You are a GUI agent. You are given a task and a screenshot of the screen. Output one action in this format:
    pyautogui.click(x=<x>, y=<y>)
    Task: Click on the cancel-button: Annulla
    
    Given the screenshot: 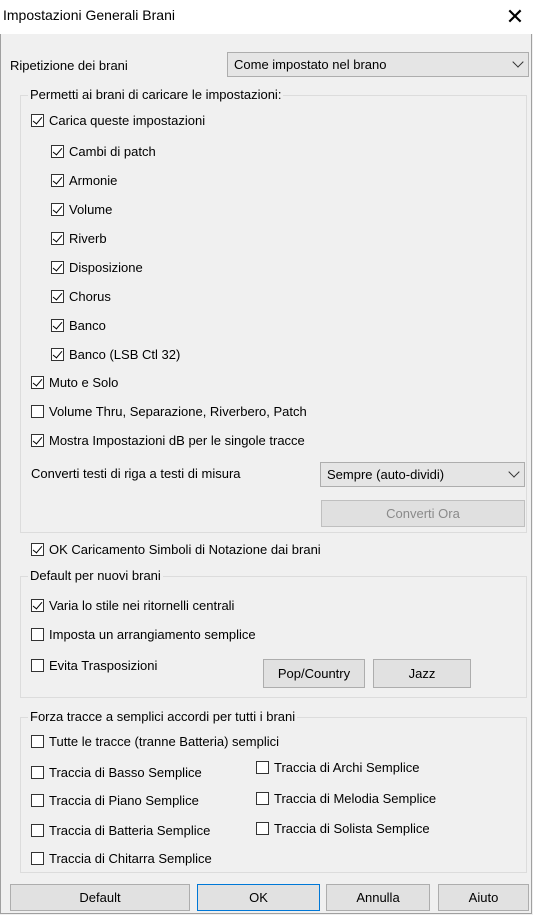 What is the action you would take?
    pyautogui.click(x=378, y=897)
    